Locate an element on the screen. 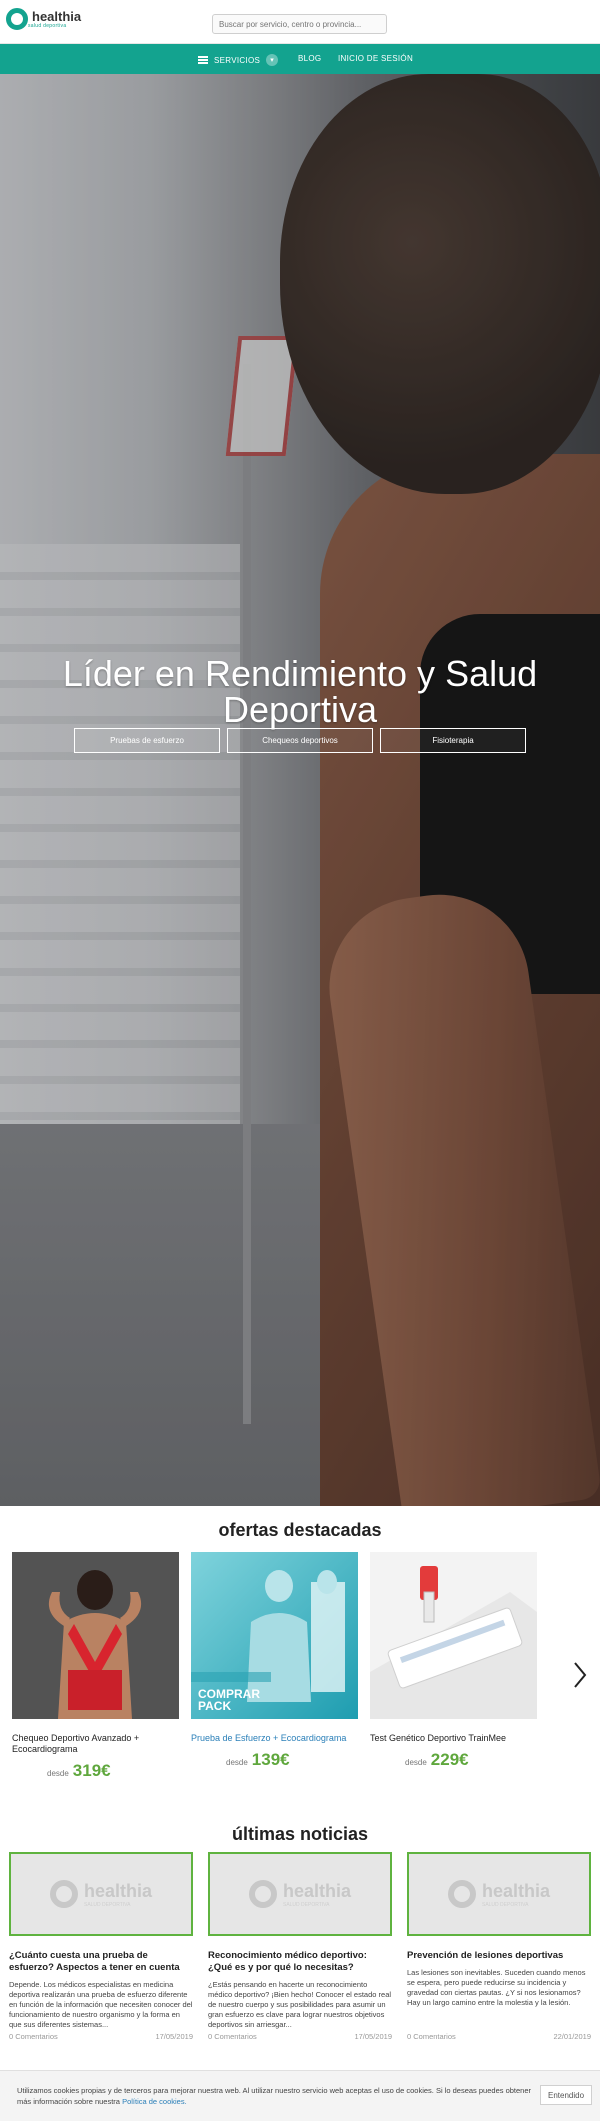 This screenshot has width=600, height=2121. cookie-policy-link: Política de cookies. is located at coordinates (154, 2101).